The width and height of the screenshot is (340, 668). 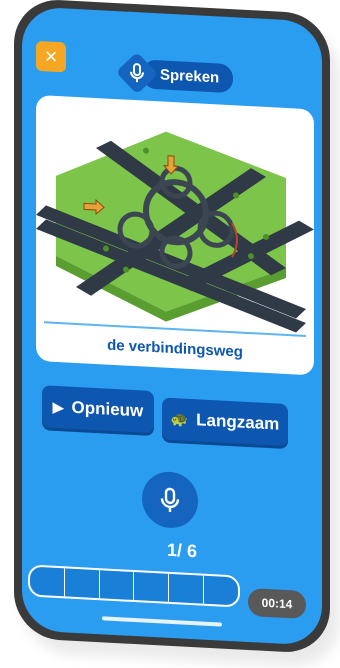 I want to click on close-button: ×, so click(x=51, y=56).